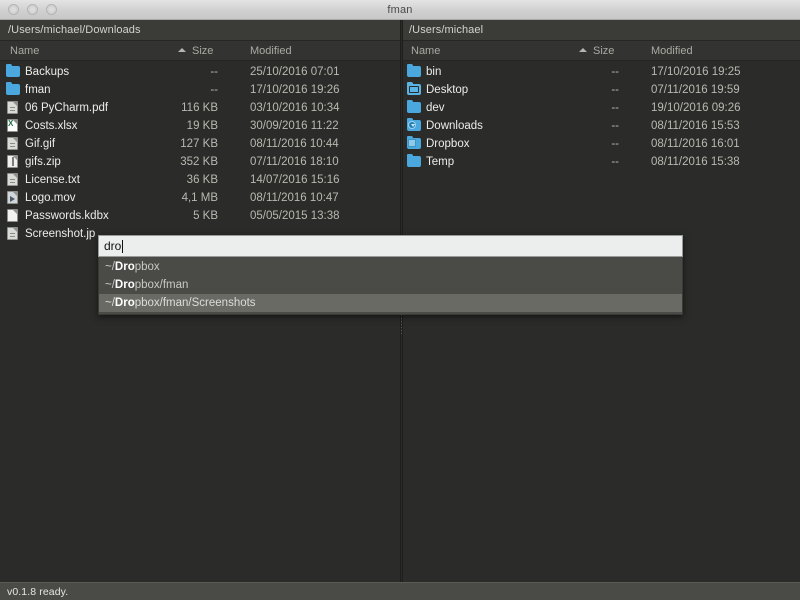 The width and height of the screenshot is (800, 600). What do you see at coordinates (13, 161) in the screenshot?
I see `zip-file-icon` at bounding box center [13, 161].